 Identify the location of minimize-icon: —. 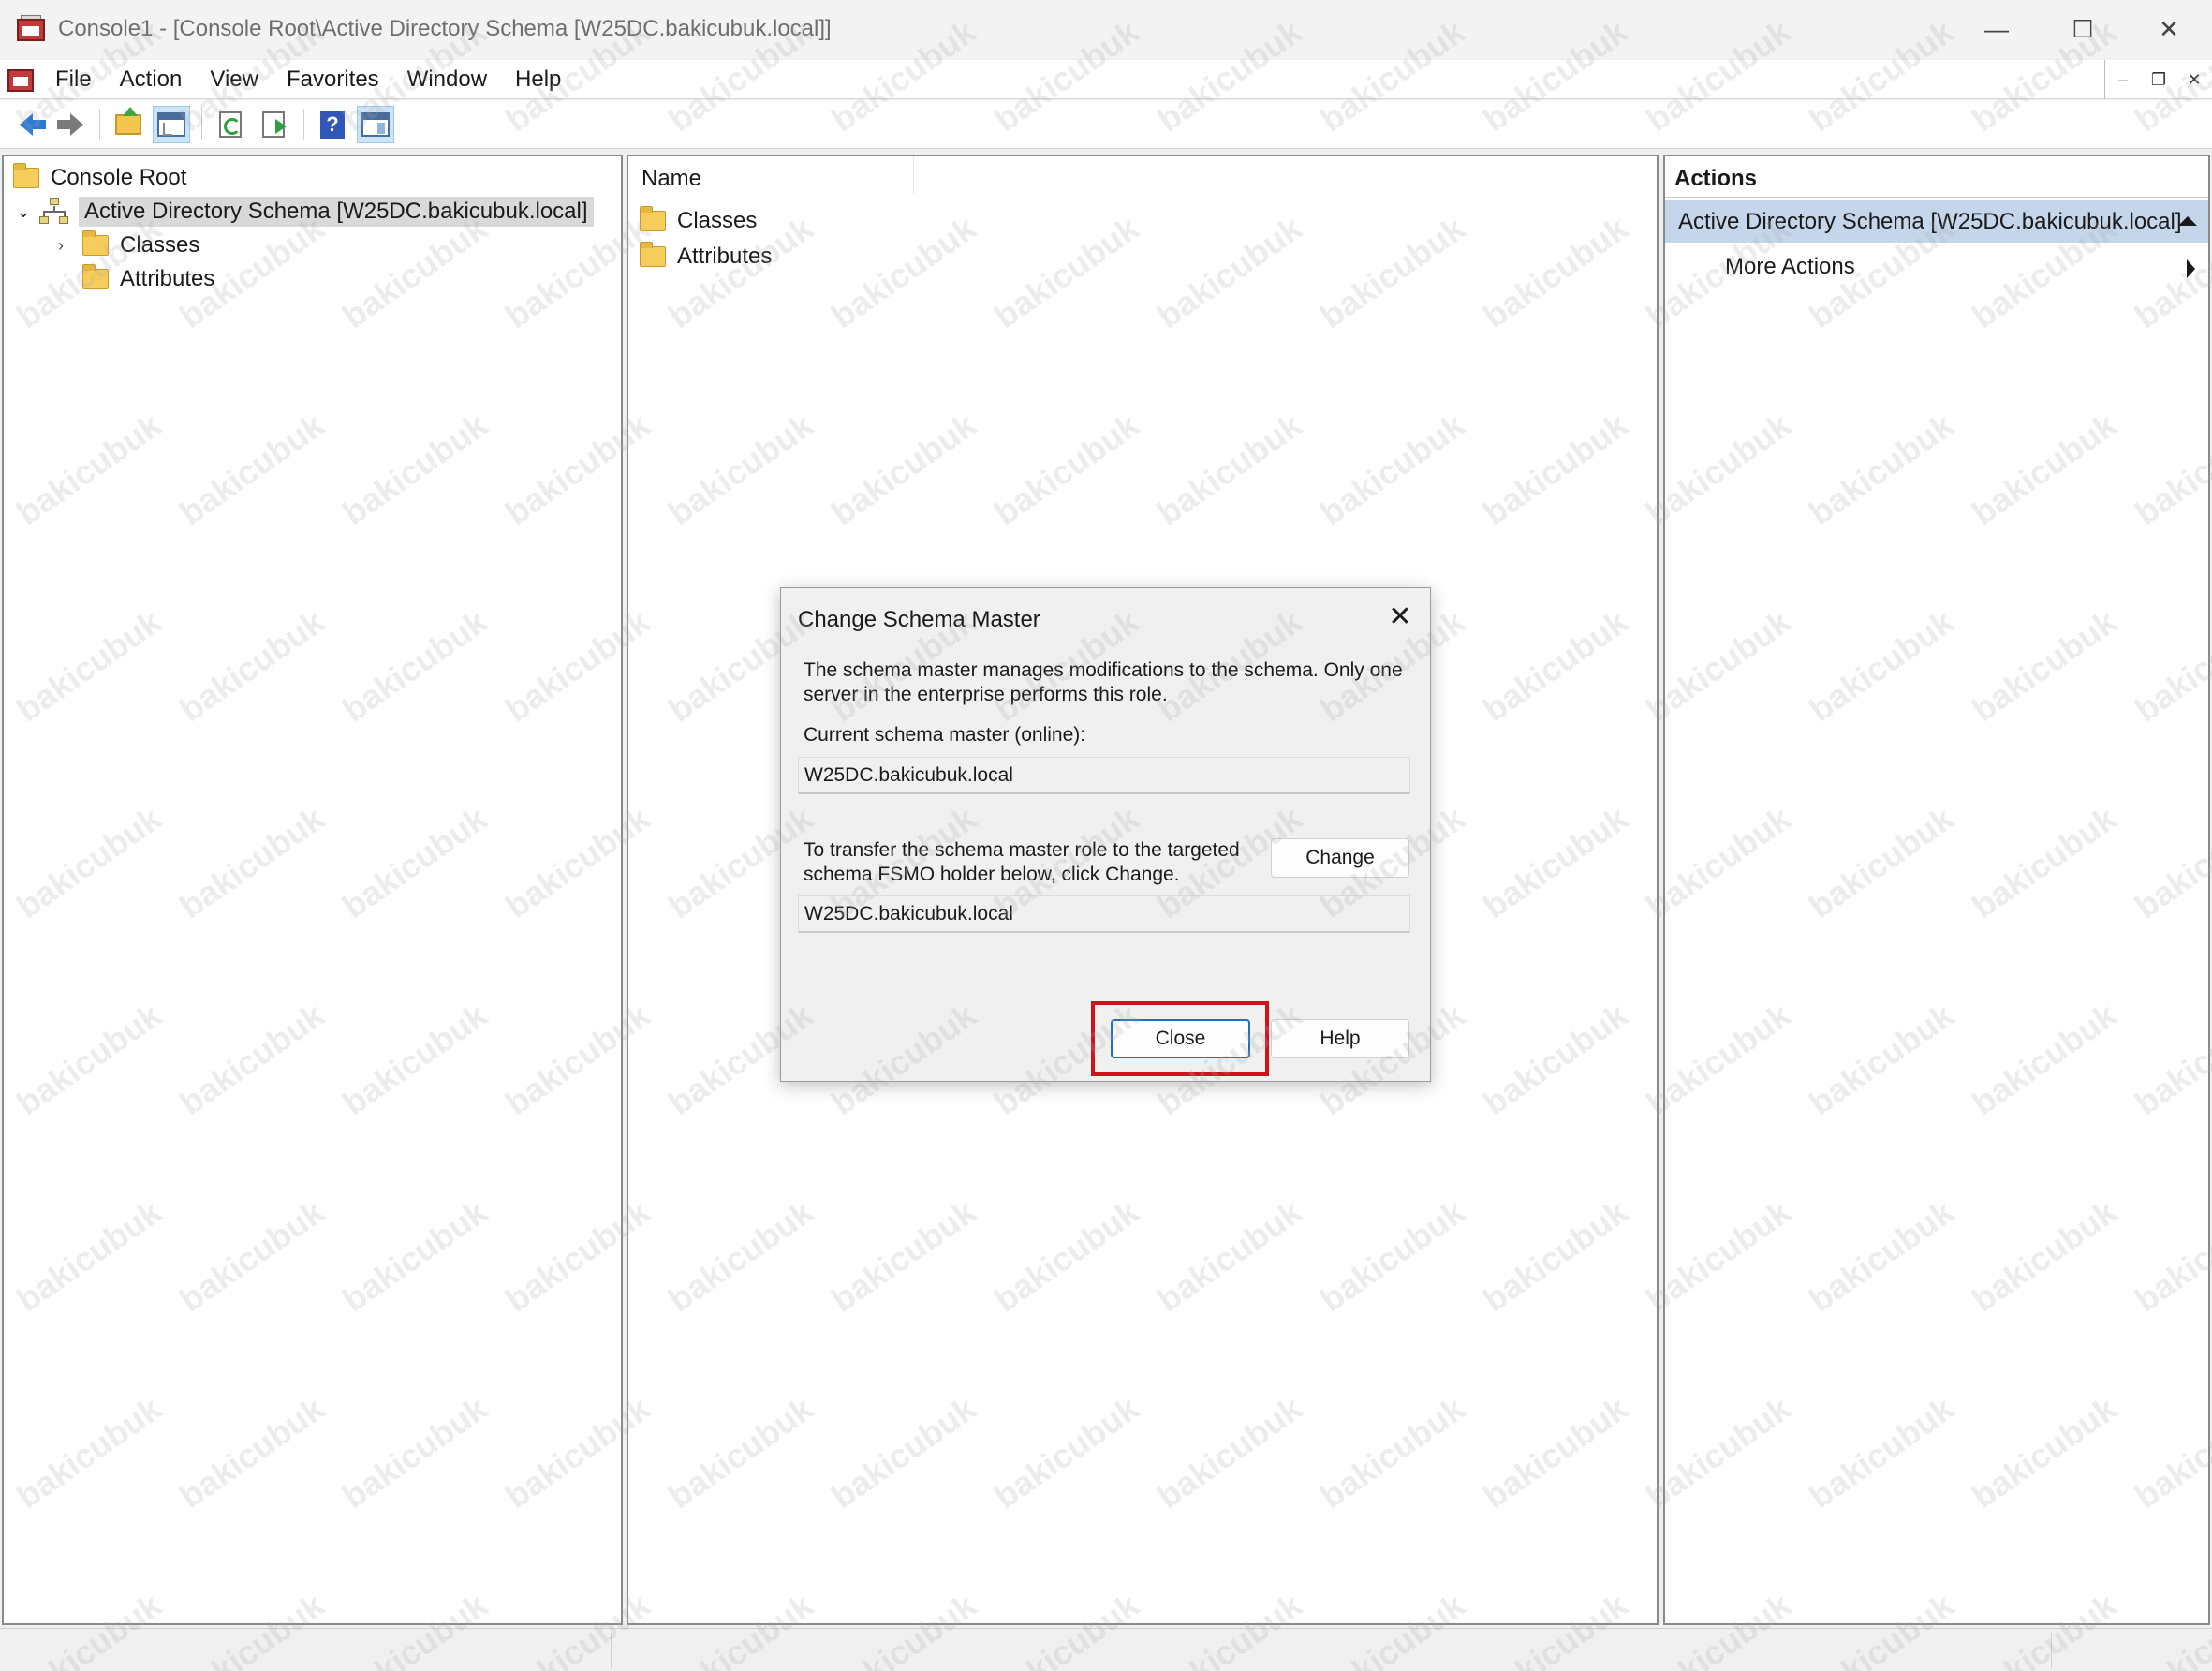
(1996, 28).